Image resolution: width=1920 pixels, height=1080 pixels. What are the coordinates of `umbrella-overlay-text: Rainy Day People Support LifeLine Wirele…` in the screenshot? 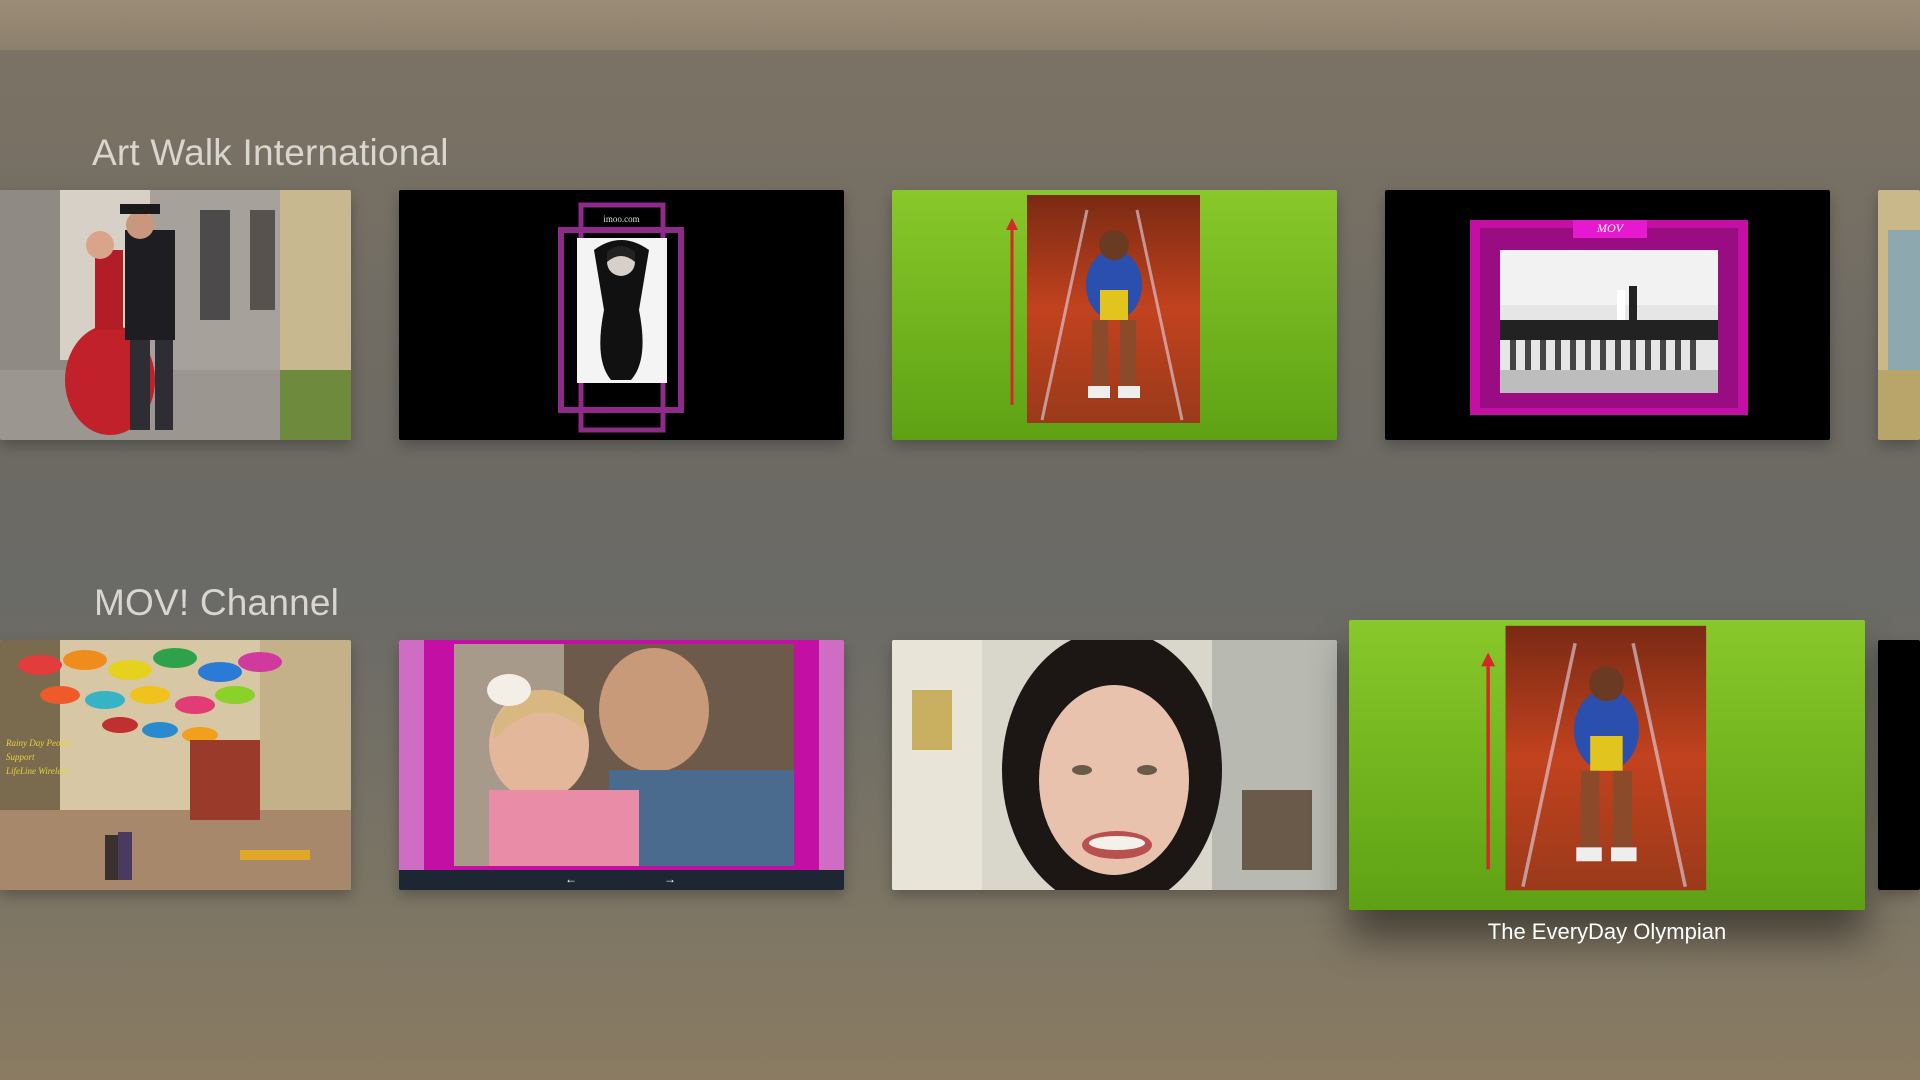 It's located at (38, 757).